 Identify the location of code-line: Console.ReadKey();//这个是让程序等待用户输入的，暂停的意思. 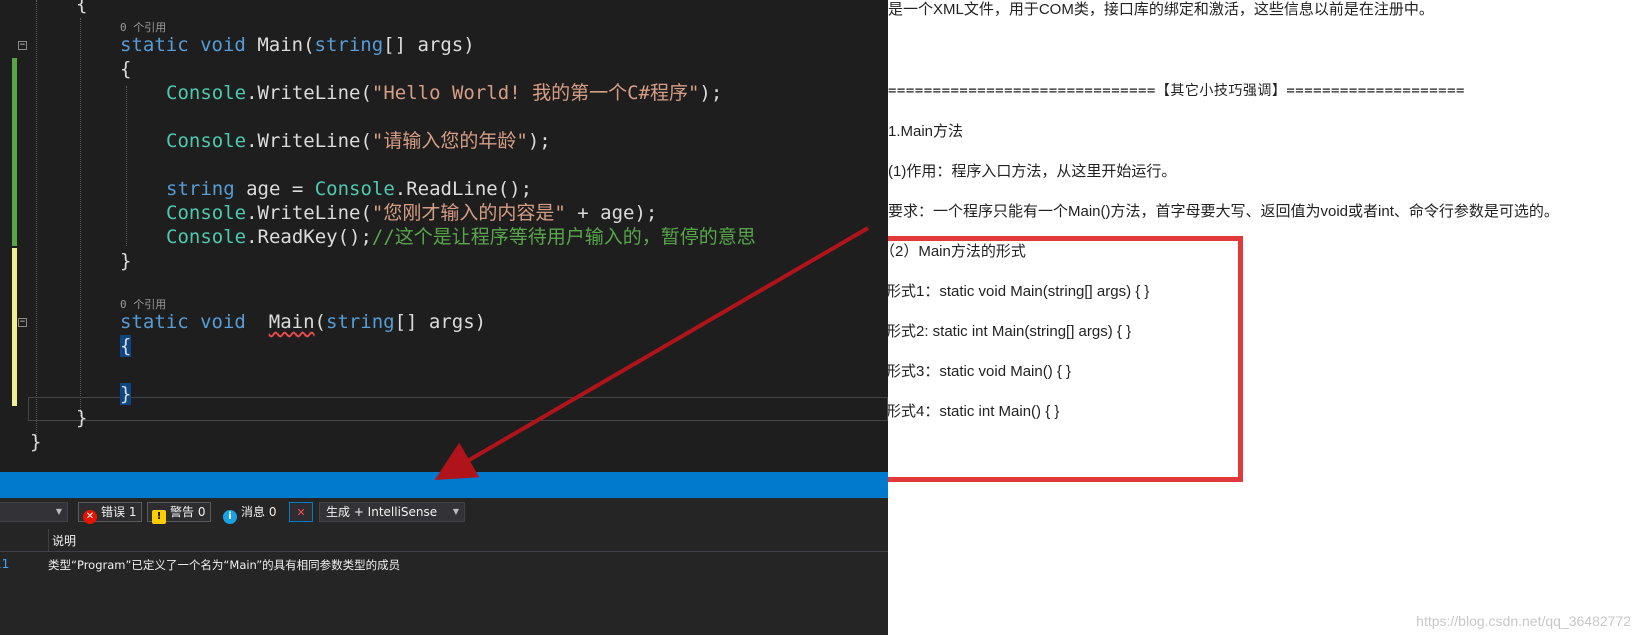
(461, 237).